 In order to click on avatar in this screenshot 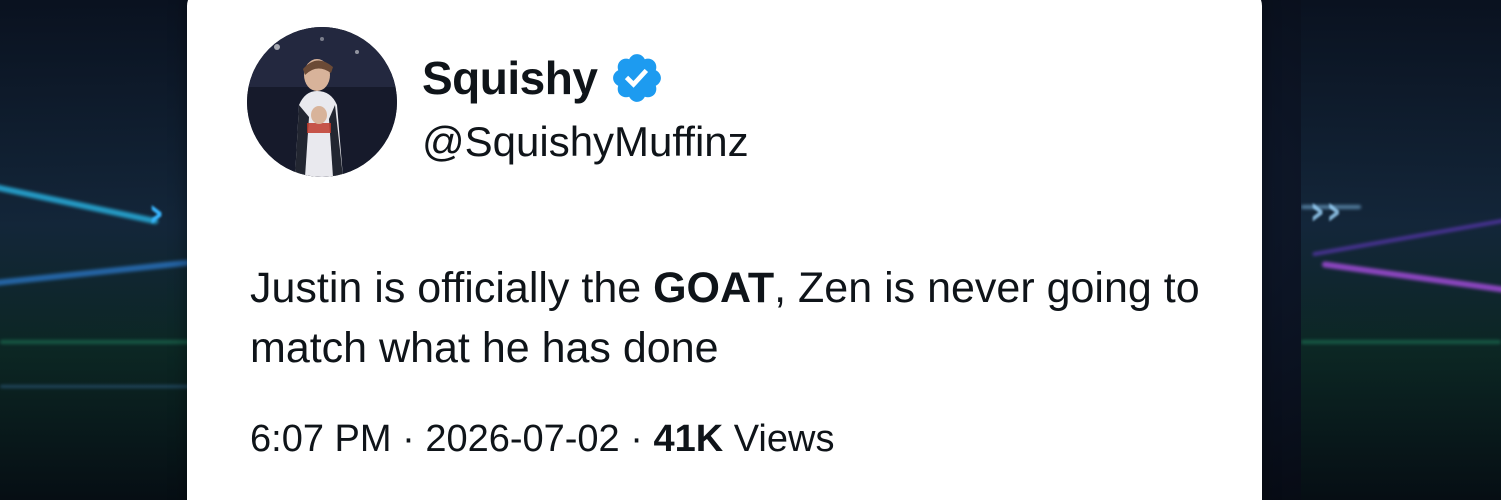, I will do `click(322, 102)`.